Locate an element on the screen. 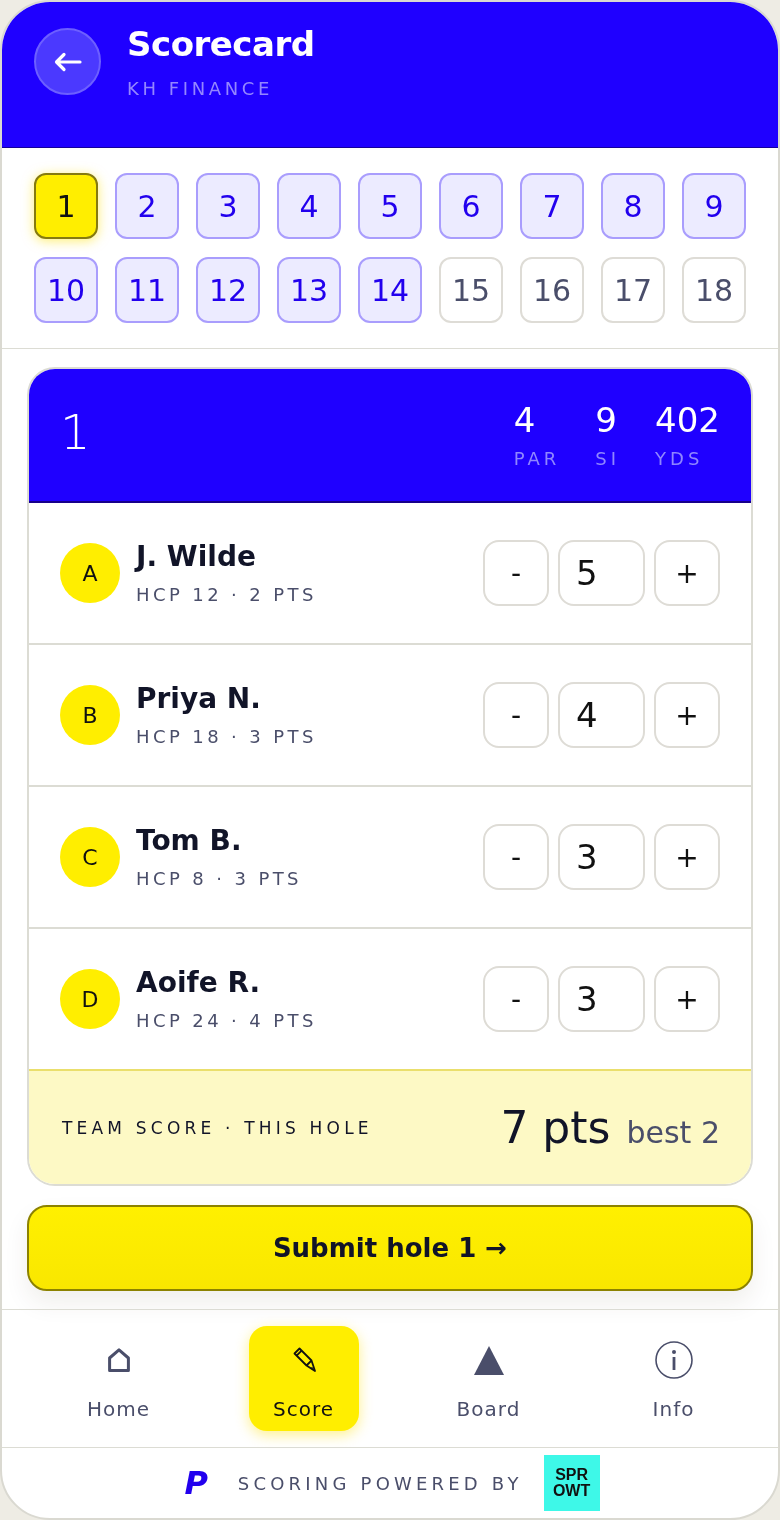 Image resolution: width=780 pixels, height=1520 pixels. hole-button: 8 is located at coordinates (633, 206).